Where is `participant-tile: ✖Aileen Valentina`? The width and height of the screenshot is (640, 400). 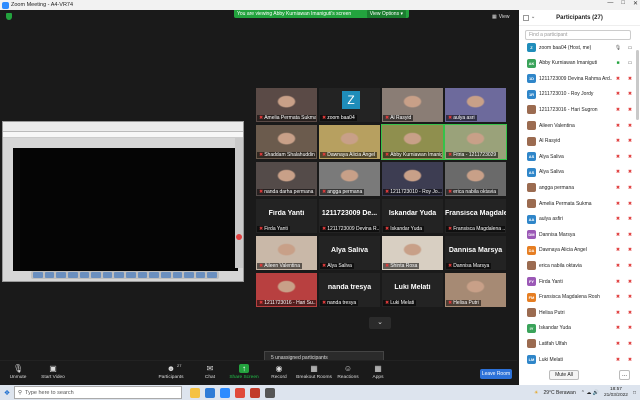 participant-tile: ✖Aileen Valentina is located at coordinates (286, 253).